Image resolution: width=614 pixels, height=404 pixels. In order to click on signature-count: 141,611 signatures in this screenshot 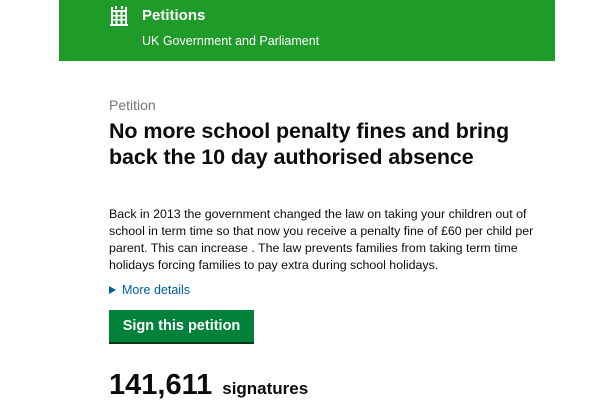, I will do `click(208, 385)`.